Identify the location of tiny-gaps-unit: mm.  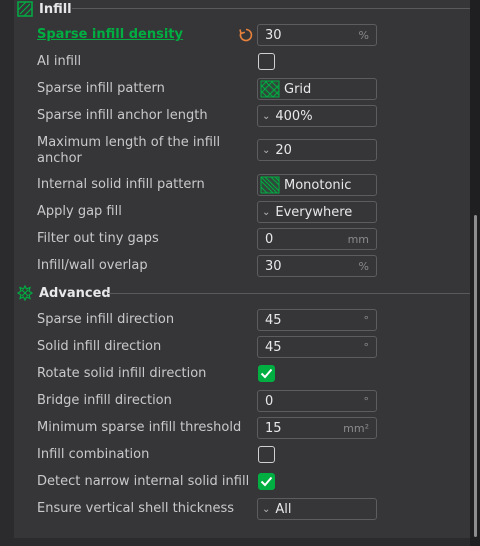
(358, 239).